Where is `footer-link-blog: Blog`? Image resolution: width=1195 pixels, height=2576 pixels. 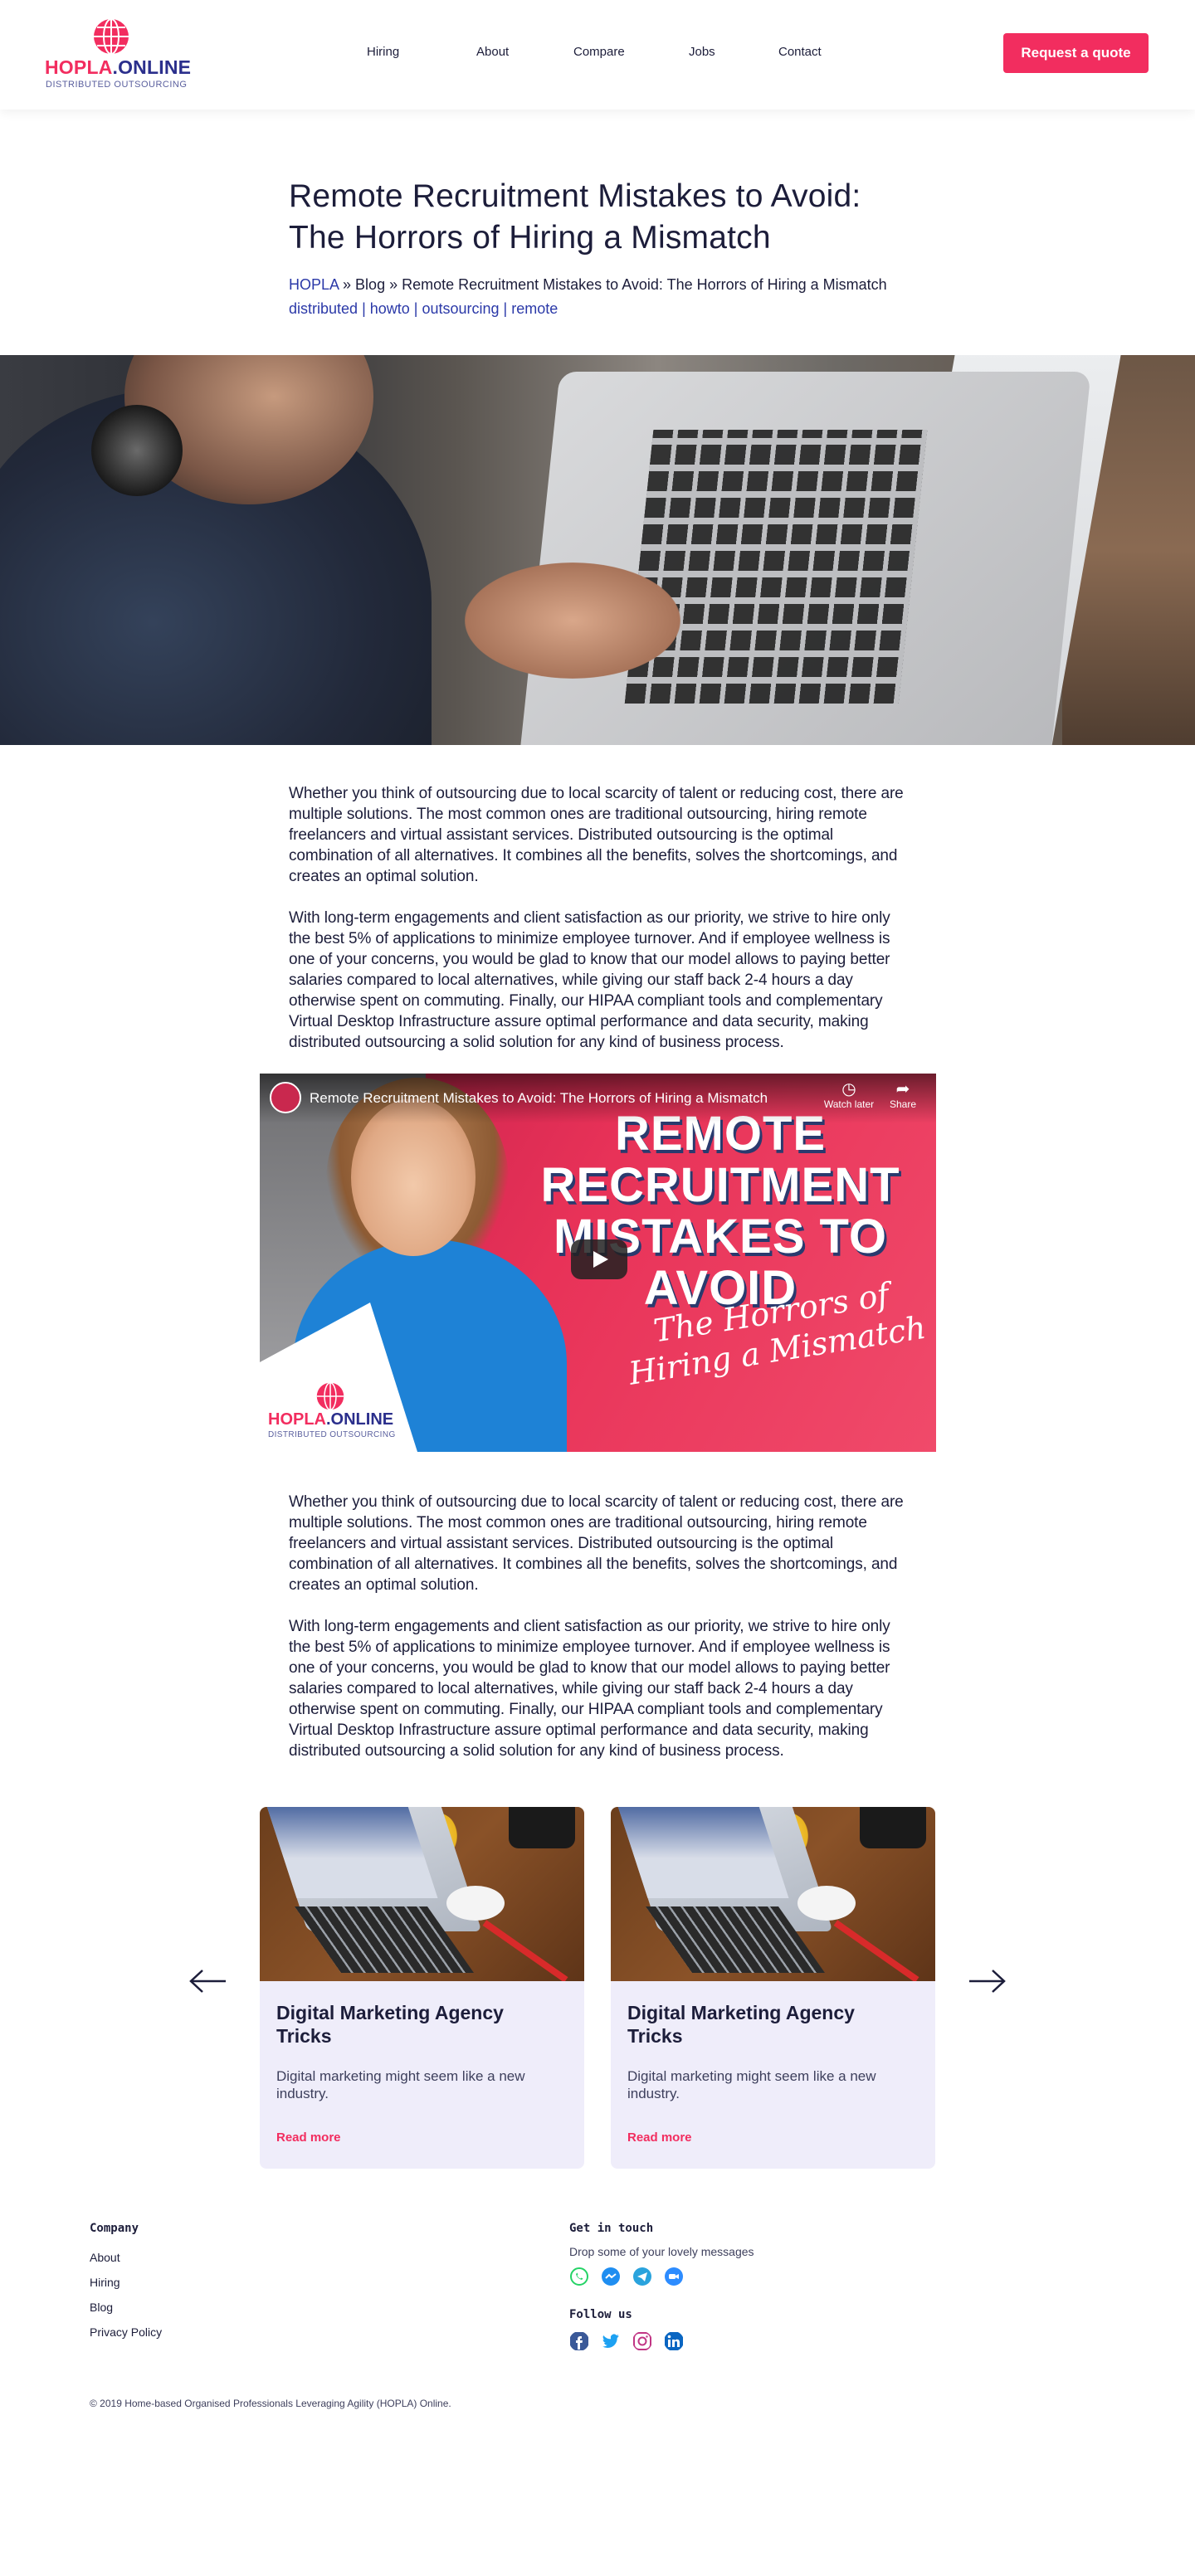 footer-link-blog: Blog is located at coordinates (126, 2307).